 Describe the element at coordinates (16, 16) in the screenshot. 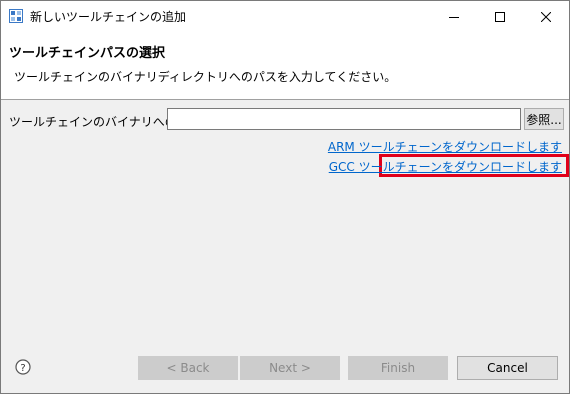

I see `app-icon` at that location.